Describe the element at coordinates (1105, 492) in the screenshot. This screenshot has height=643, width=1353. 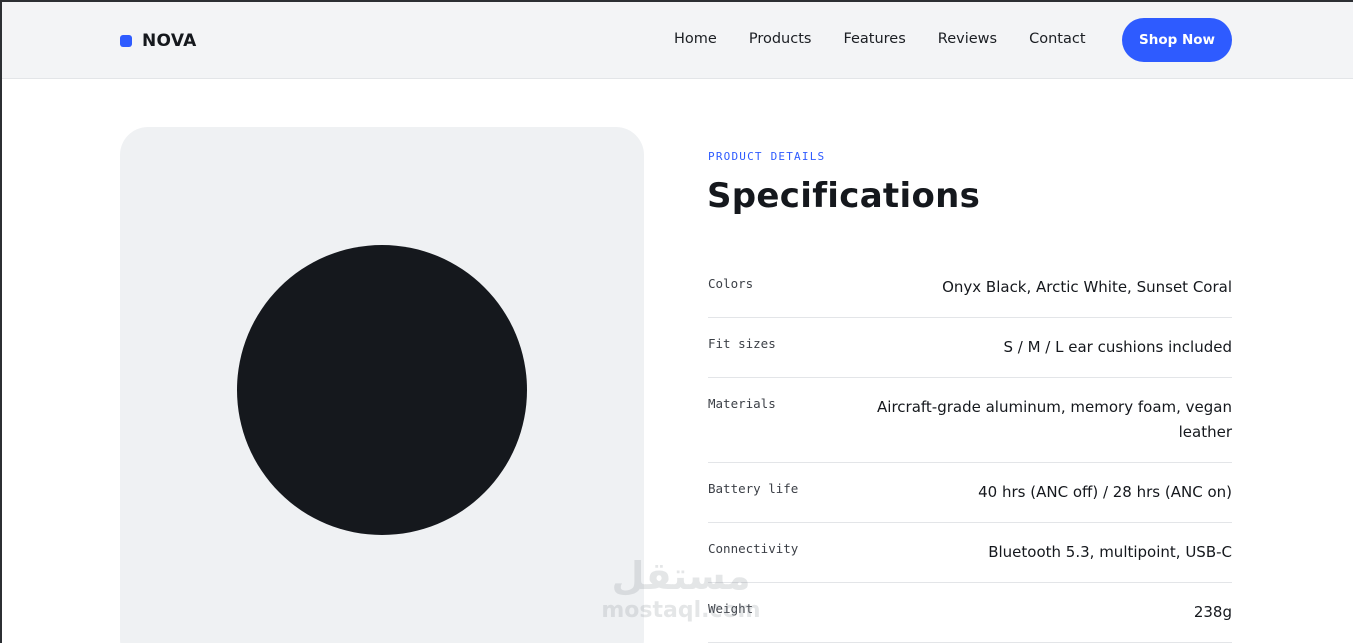
I see `spec-value: 40 hrs (ANC off) / 28 hrs (ANC on)` at that location.